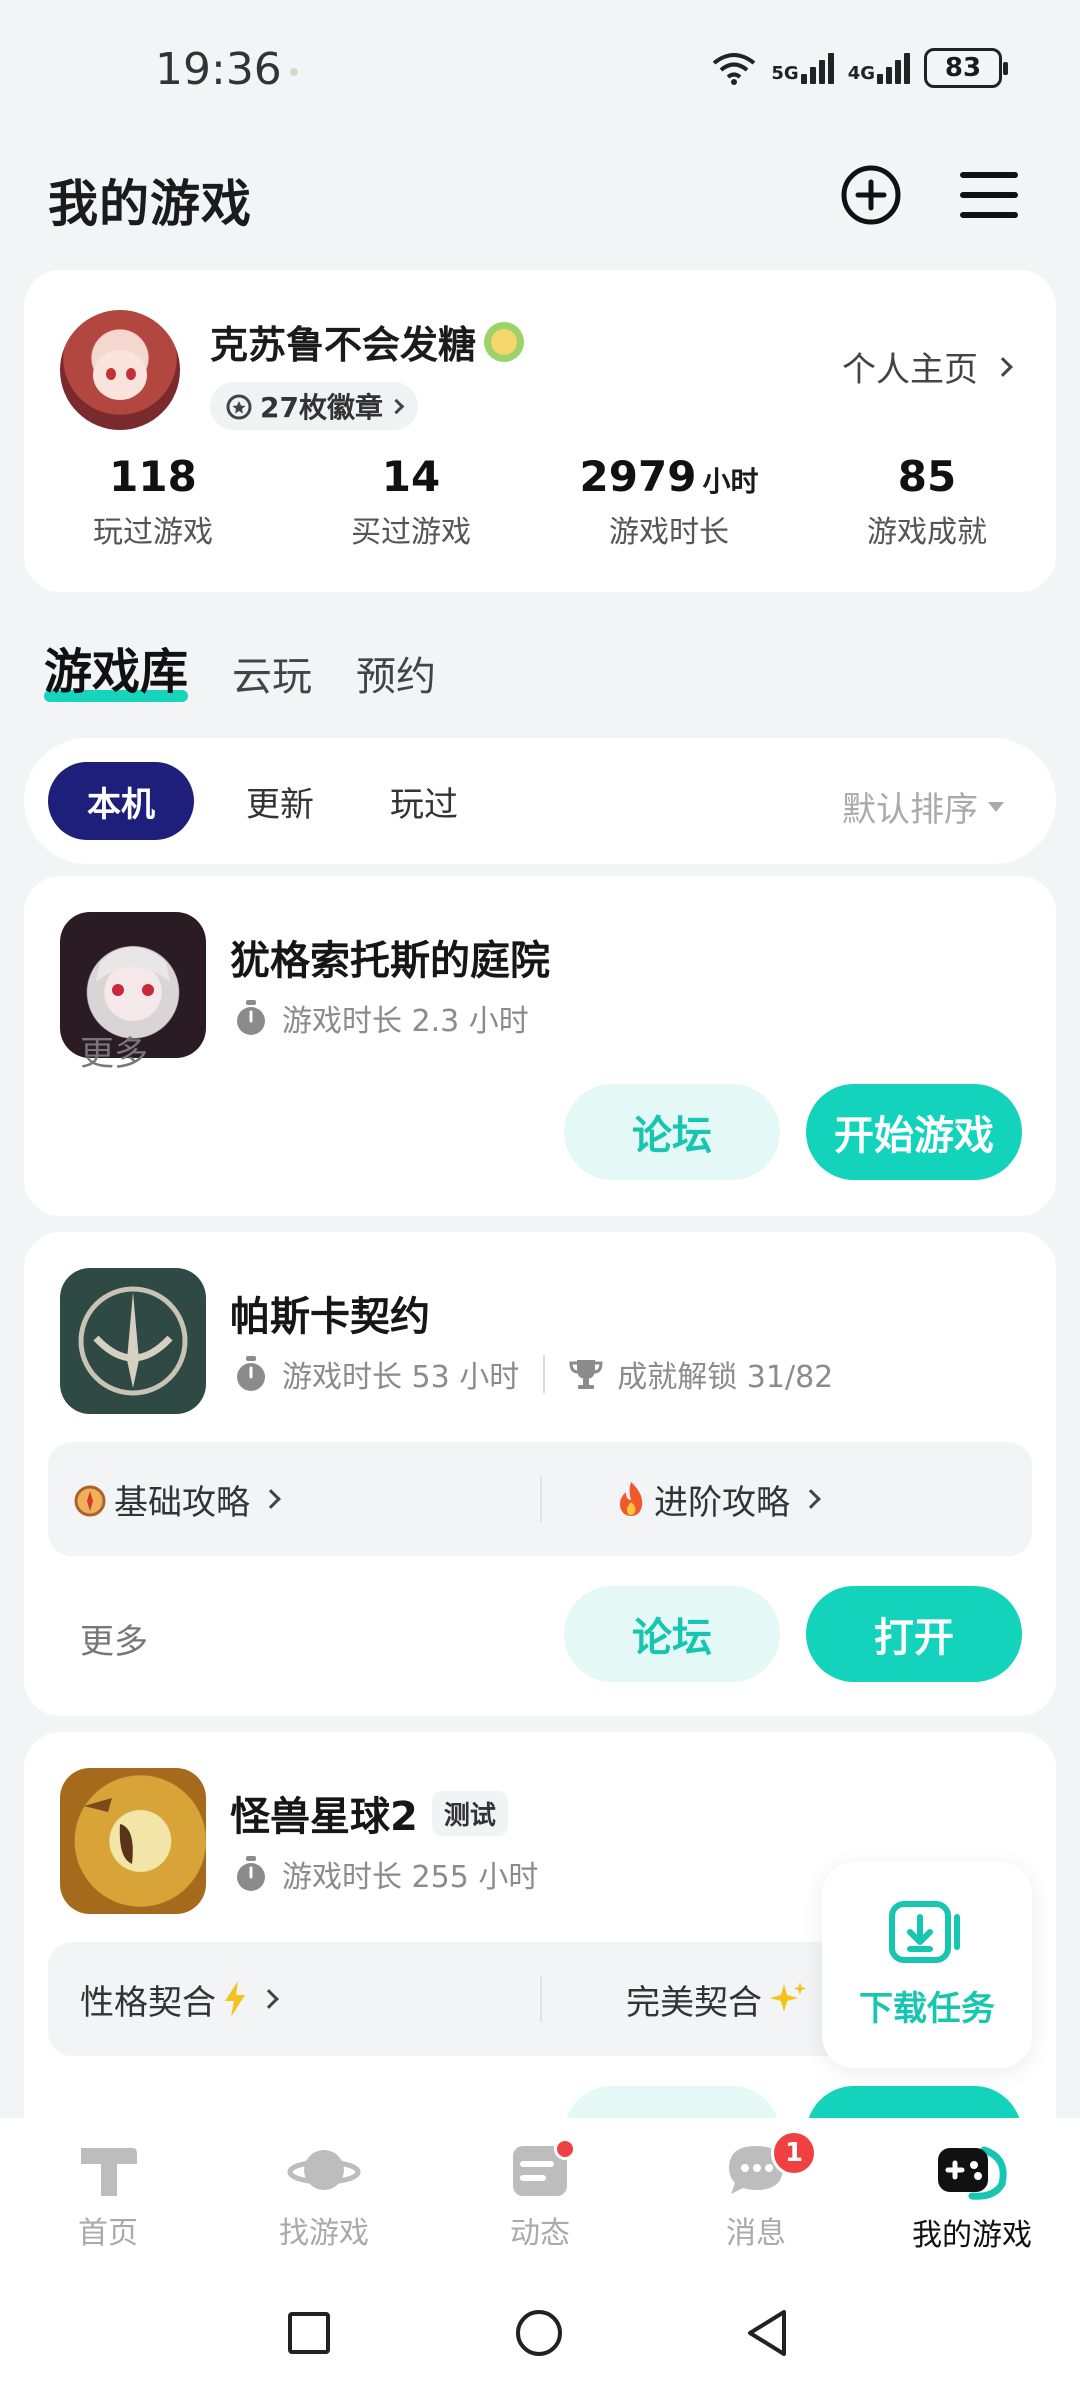 The height and width of the screenshot is (2400, 1080). Describe the element at coordinates (861, 73) in the screenshot. I see `network-4g-label: 4G` at that location.